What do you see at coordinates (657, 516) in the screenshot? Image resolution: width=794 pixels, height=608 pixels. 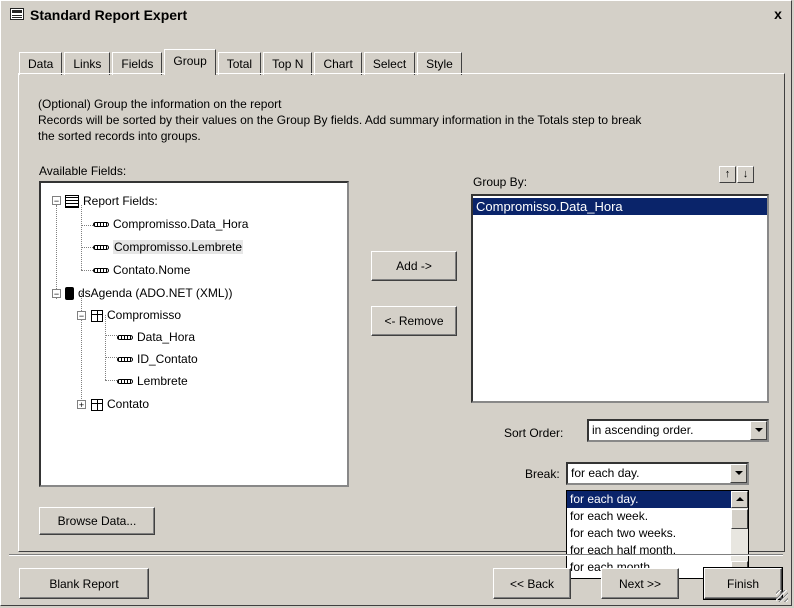 I see `break-option: for each week.` at bounding box center [657, 516].